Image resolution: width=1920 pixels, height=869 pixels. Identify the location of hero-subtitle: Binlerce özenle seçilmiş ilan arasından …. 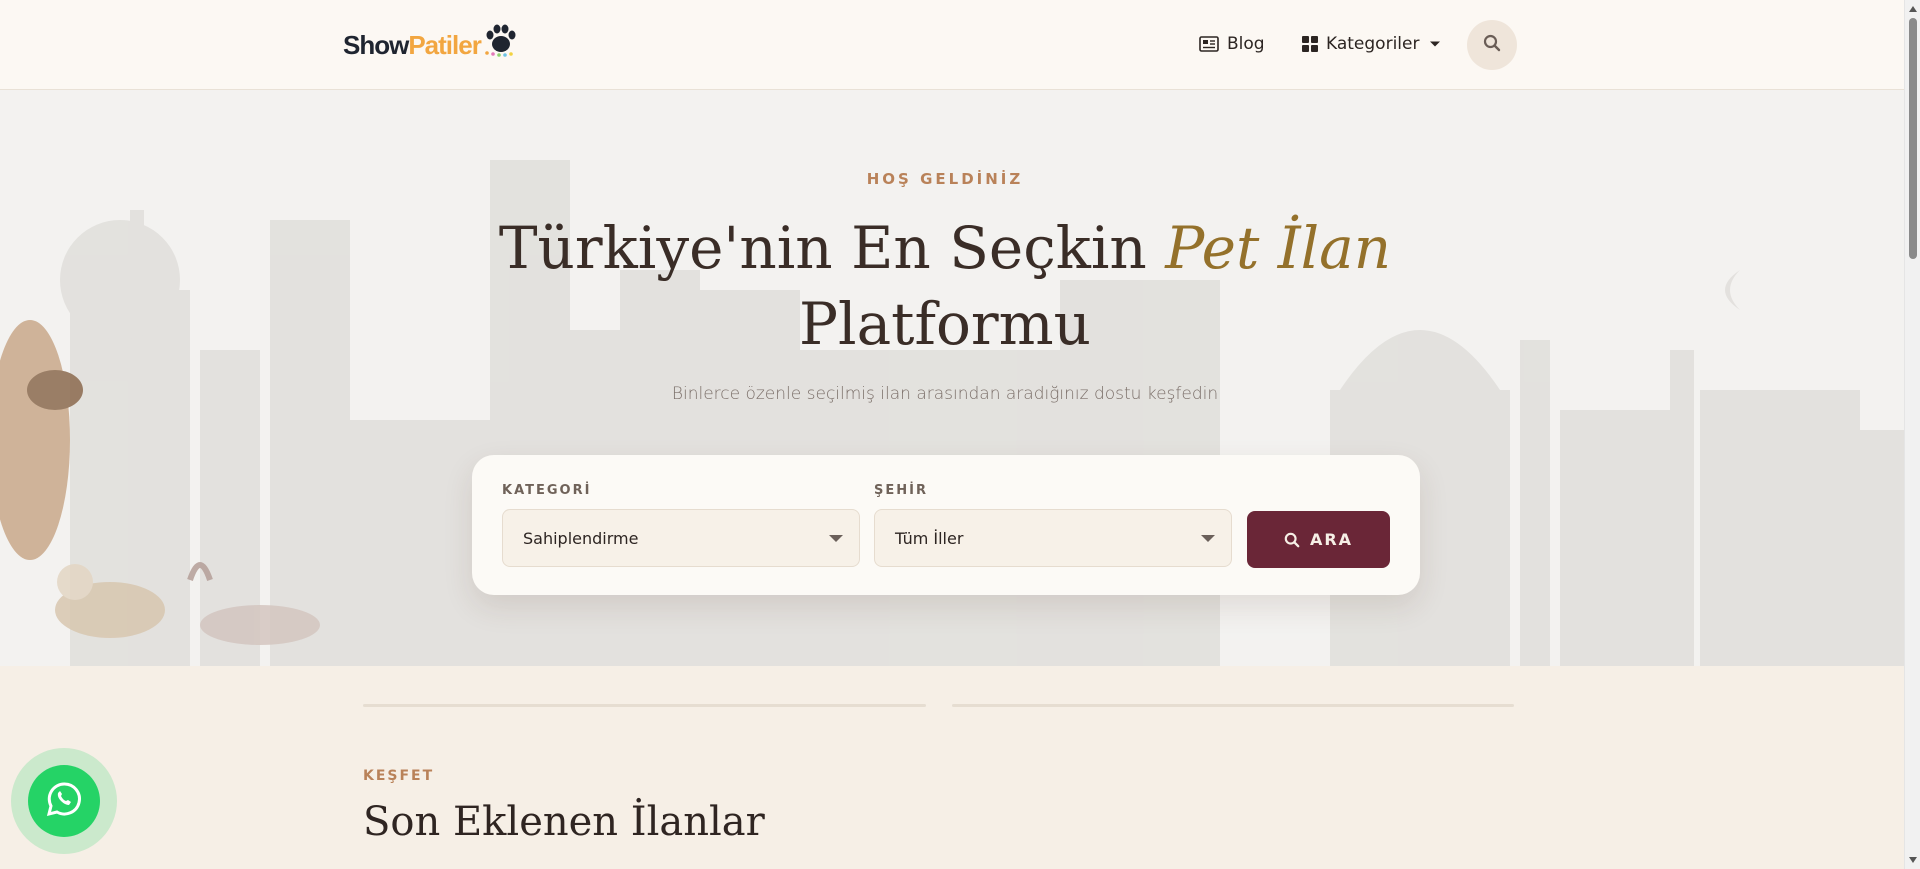
(945, 394).